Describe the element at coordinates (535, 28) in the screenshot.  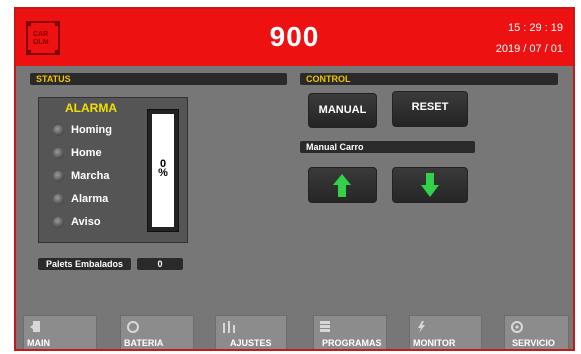
I see `clock-time: 15 : 29 : 19` at that location.